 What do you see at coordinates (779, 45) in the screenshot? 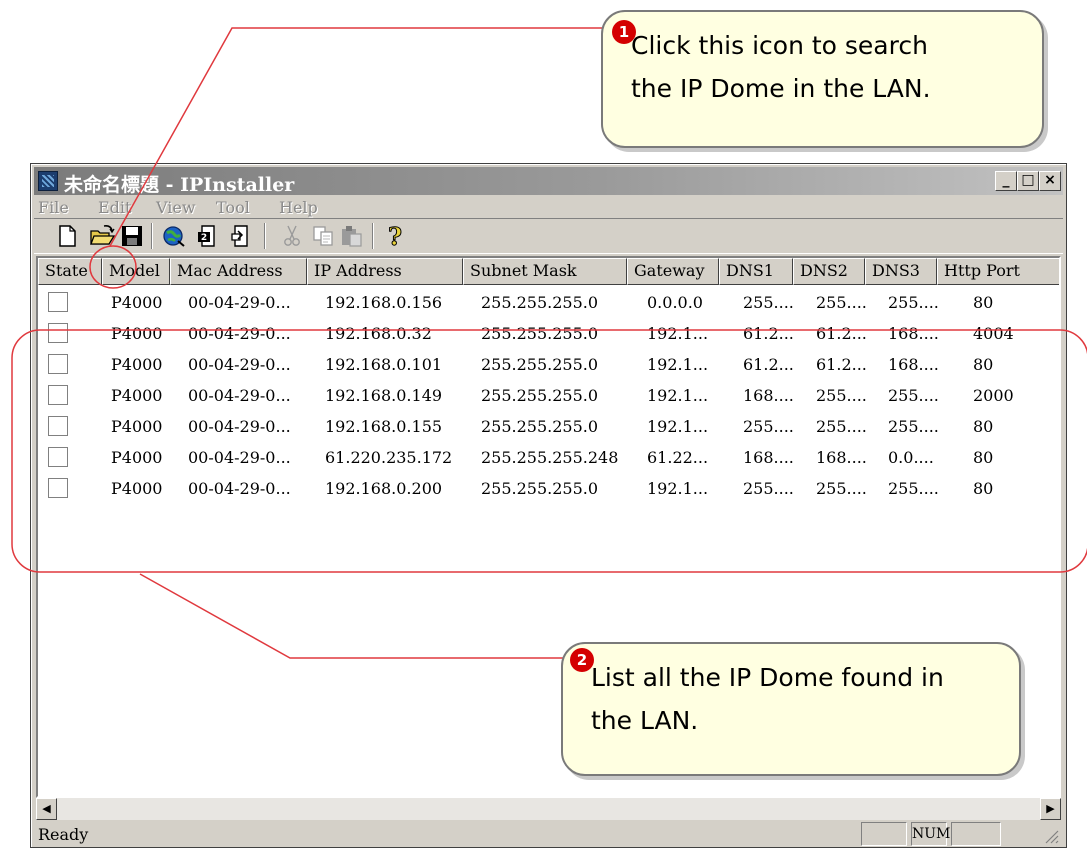
I see `callout-1-line-1: Click this icon to search` at bounding box center [779, 45].